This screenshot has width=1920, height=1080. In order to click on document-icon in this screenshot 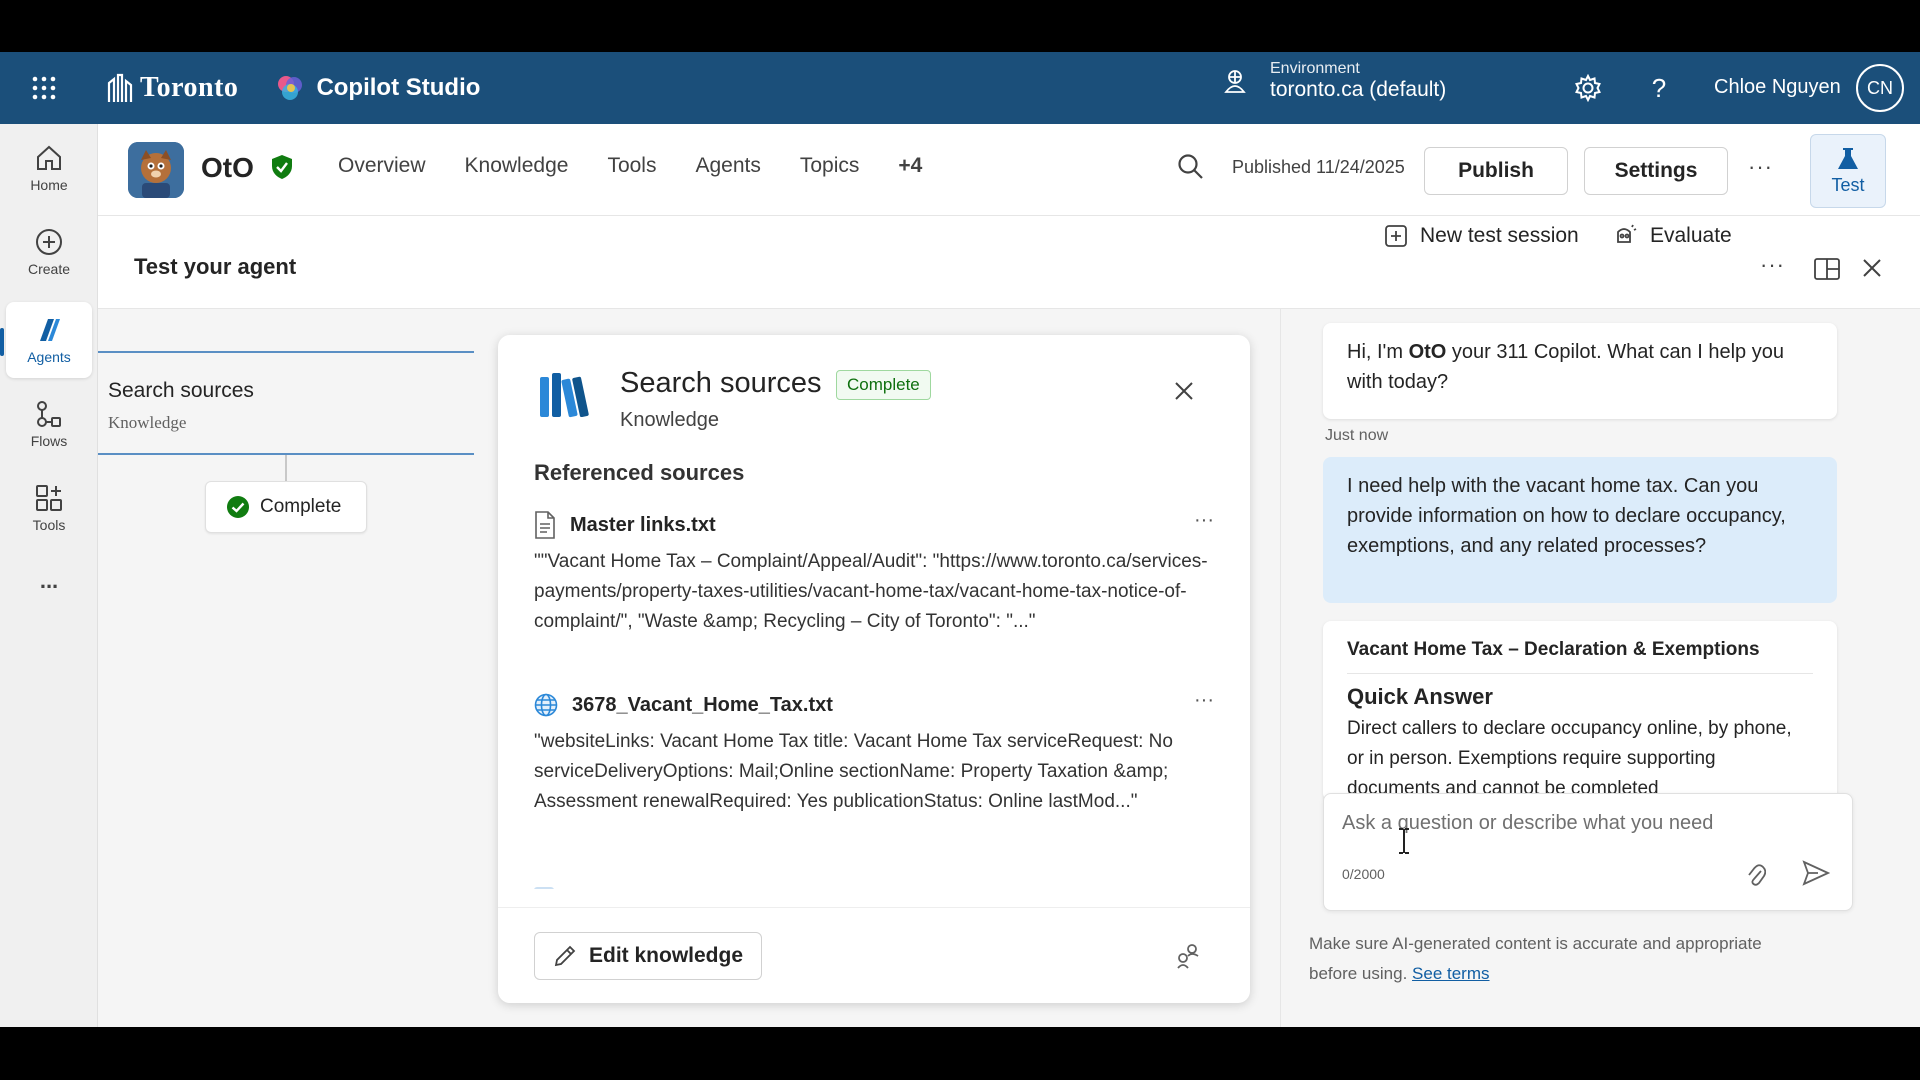, I will do `click(545, 525)`.